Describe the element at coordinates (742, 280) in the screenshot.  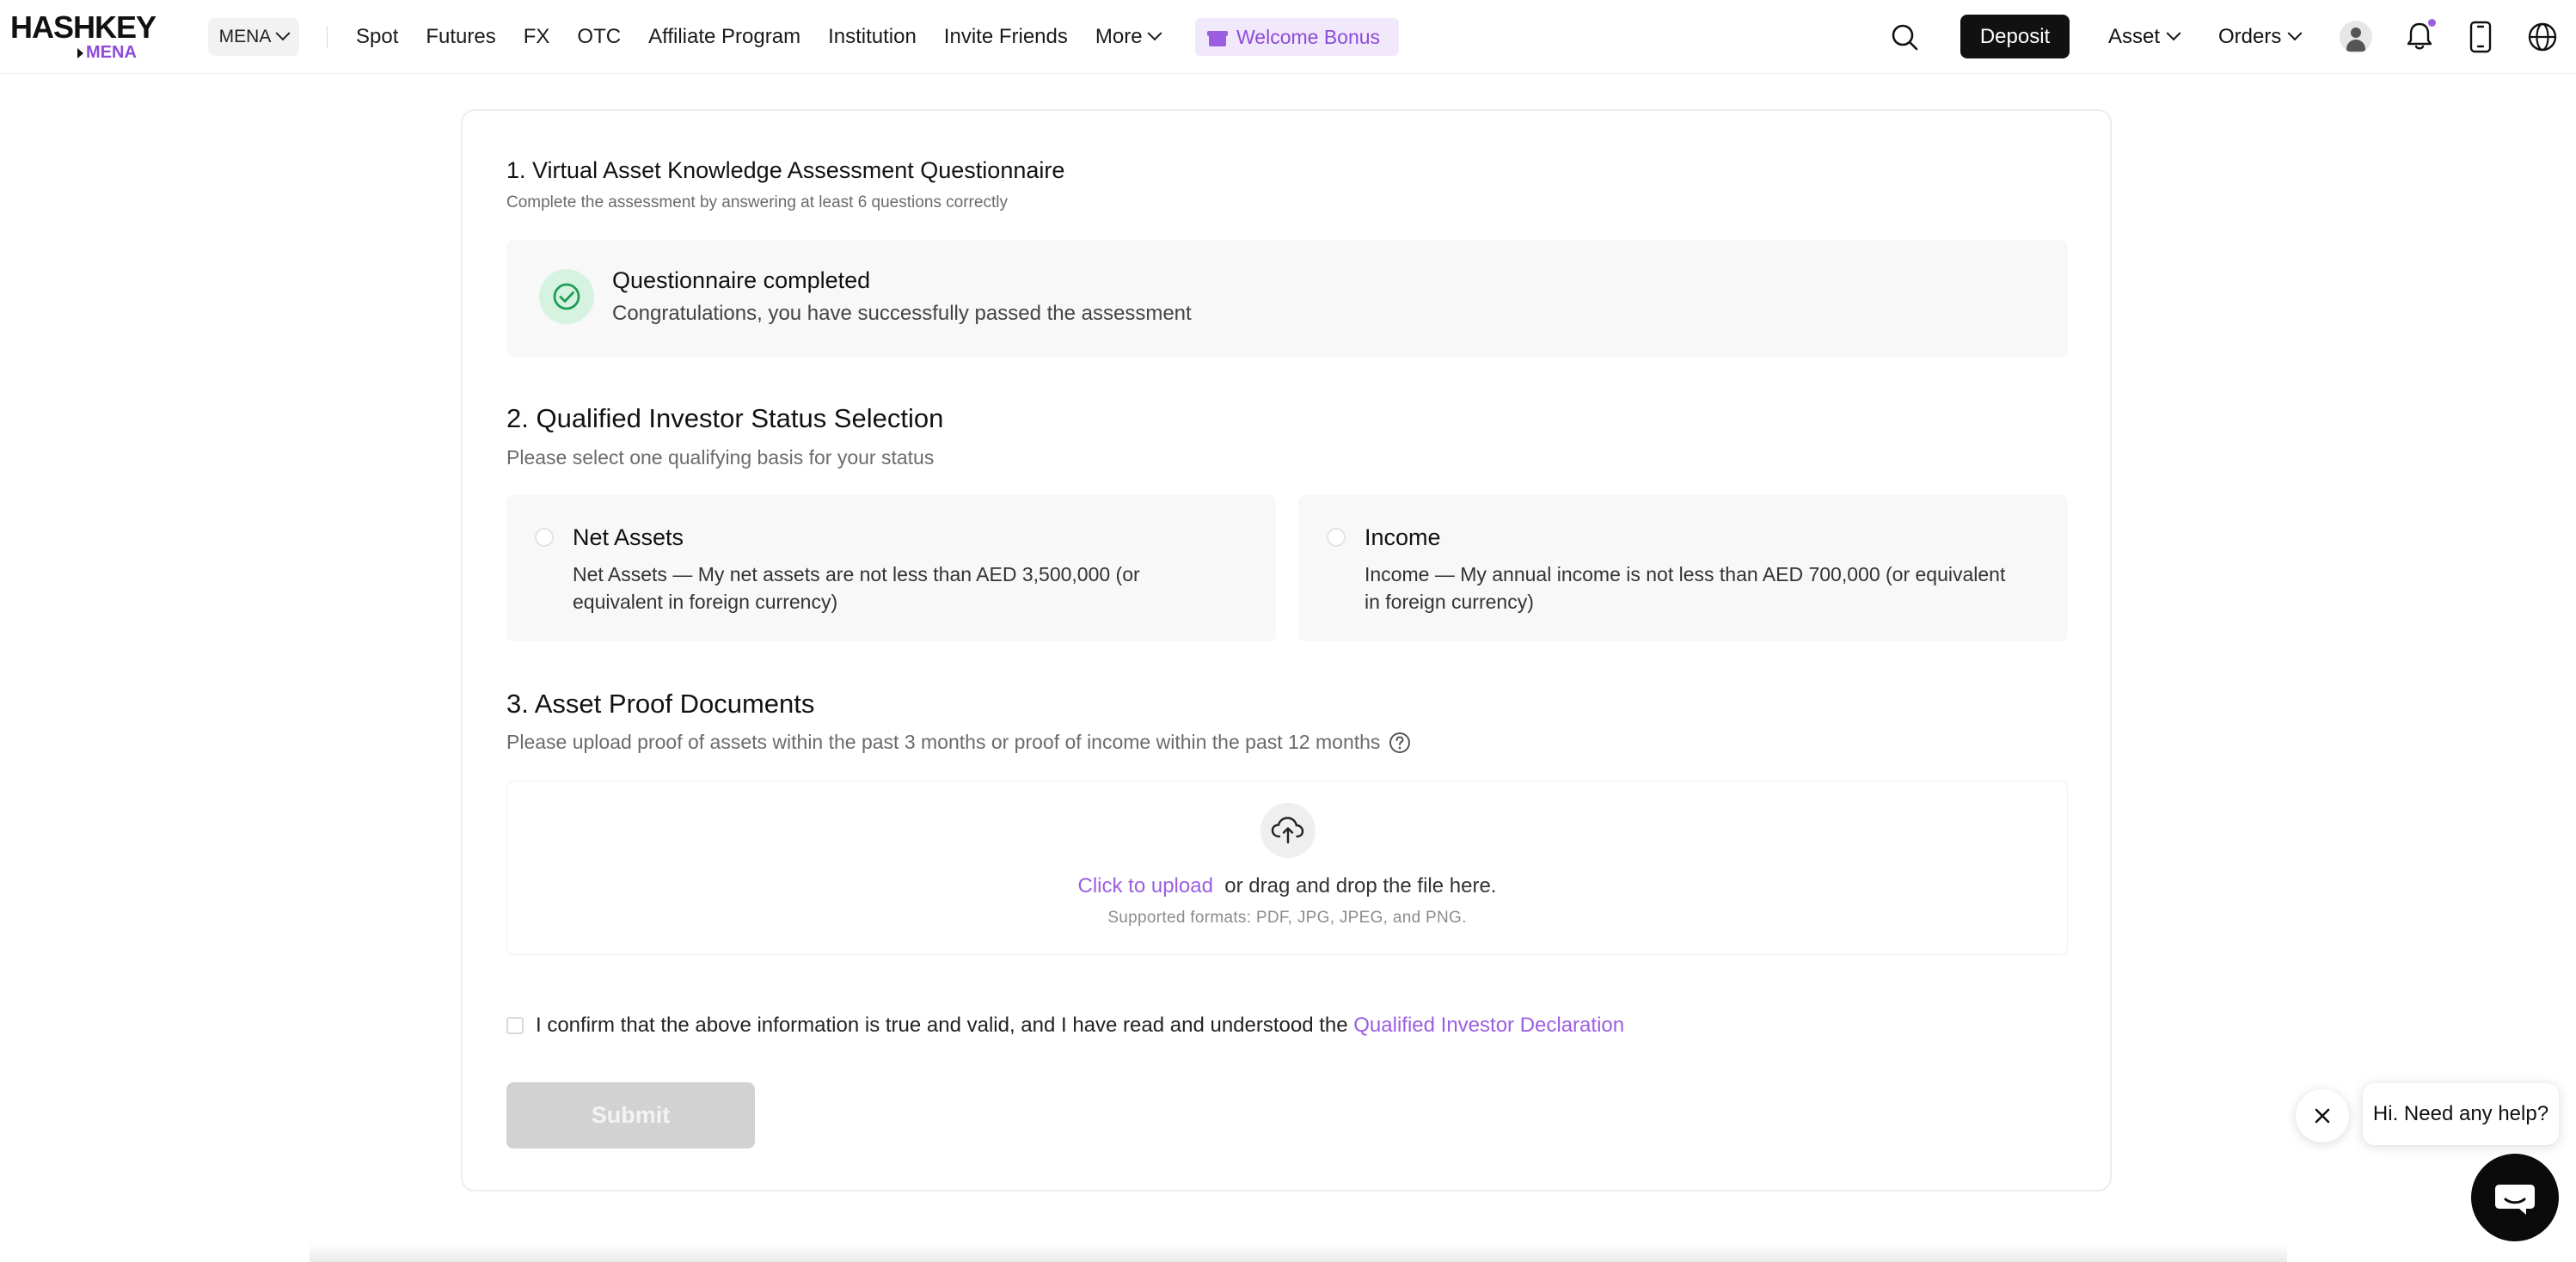
I see `questionnaire-status-title: Questionnaire completed` at that location.